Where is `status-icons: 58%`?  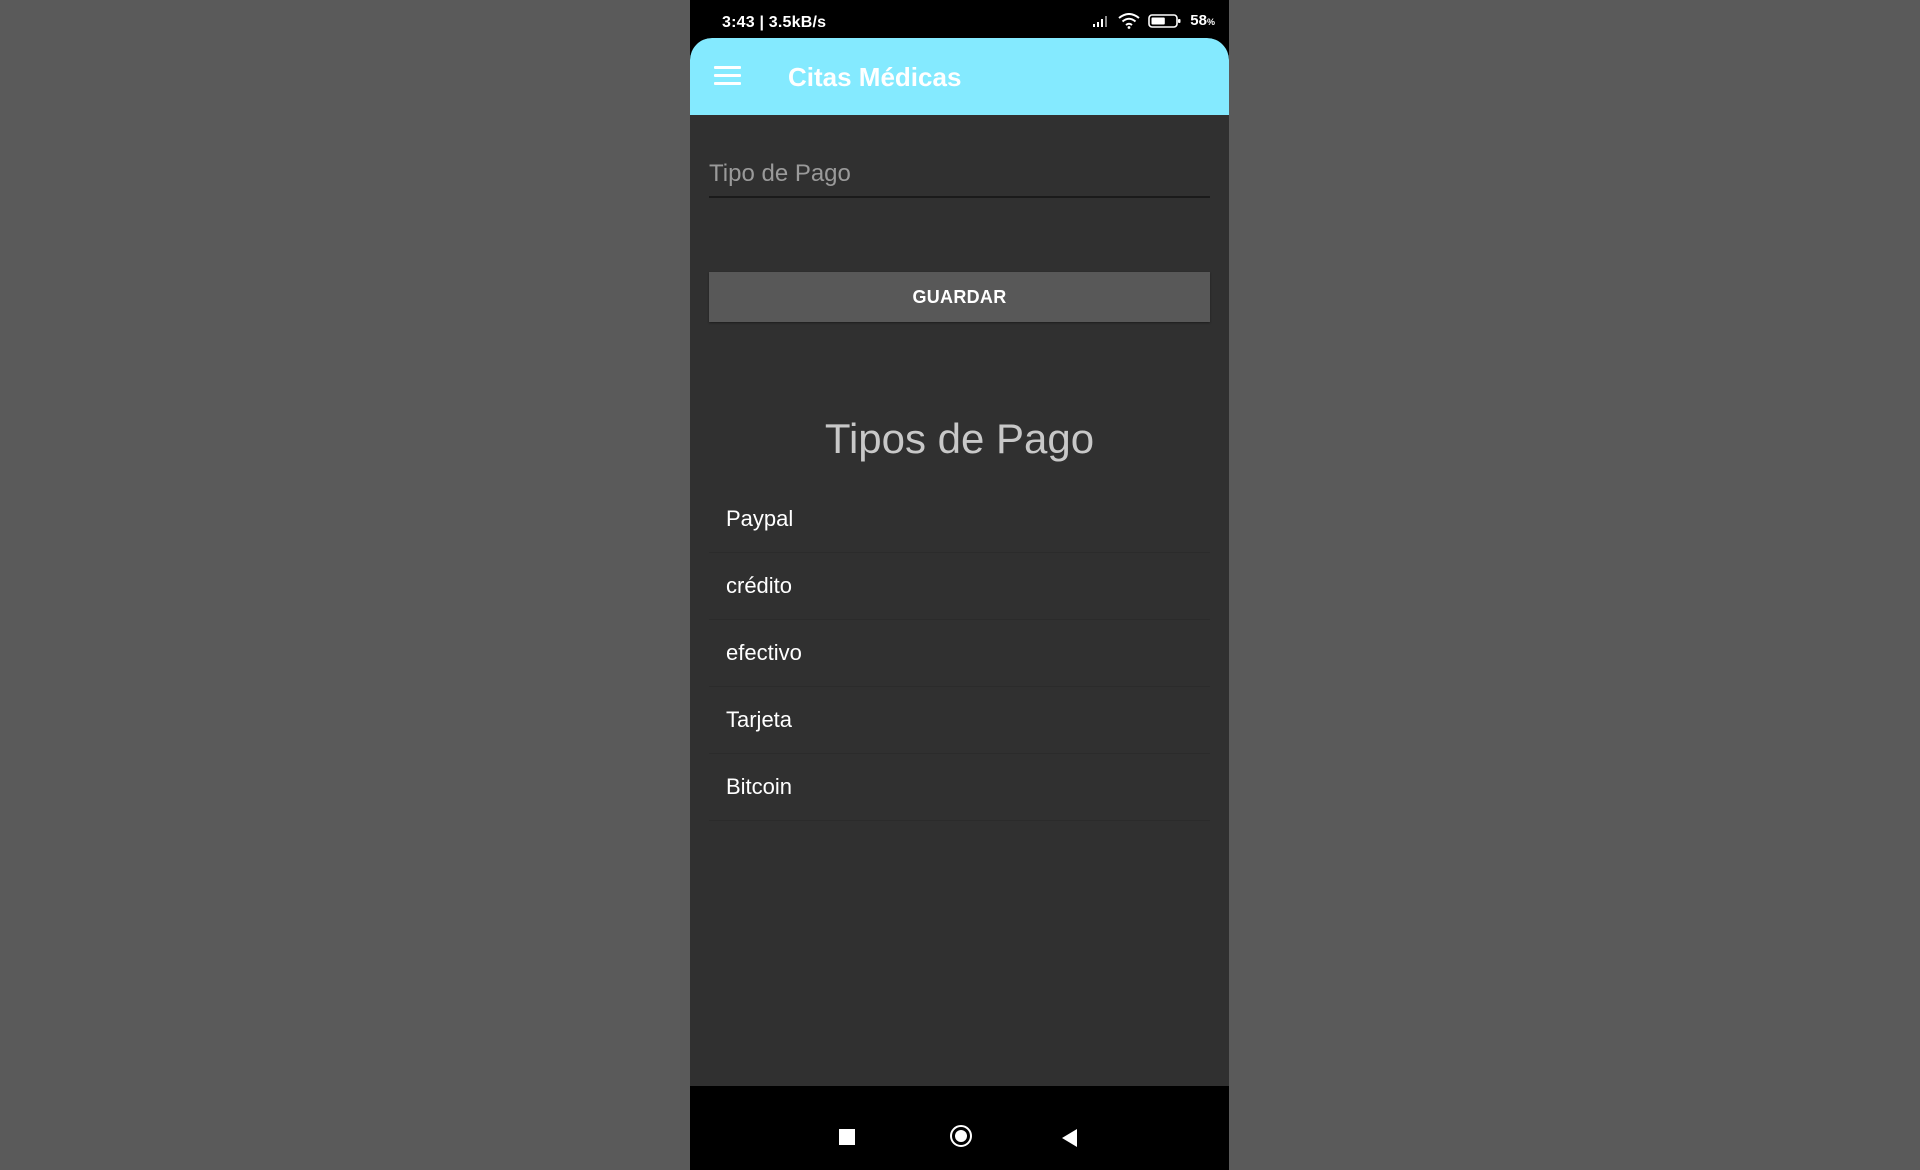
status-icons: 58% is located at coordinates (1153, 20).